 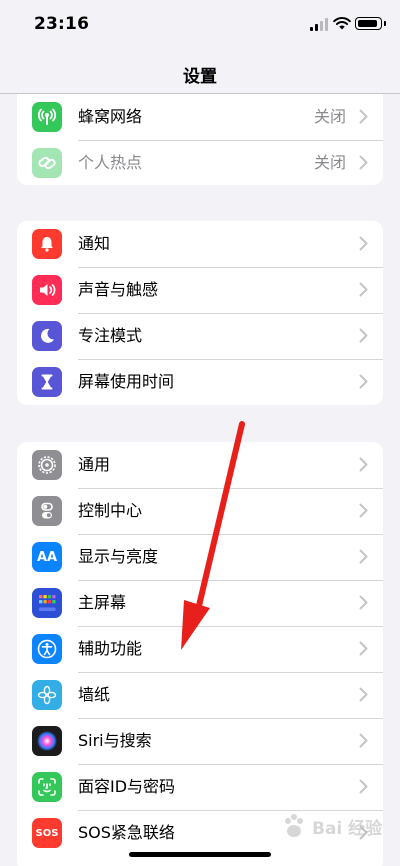 I want to click on bell-icon, so click(x=47, y=244).